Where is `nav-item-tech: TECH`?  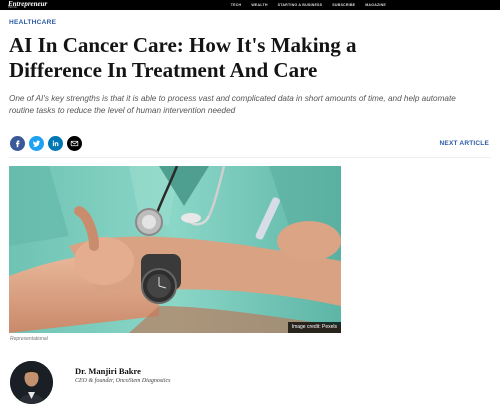
nav-item-tech: TECH is located at coordinates (236, 5).